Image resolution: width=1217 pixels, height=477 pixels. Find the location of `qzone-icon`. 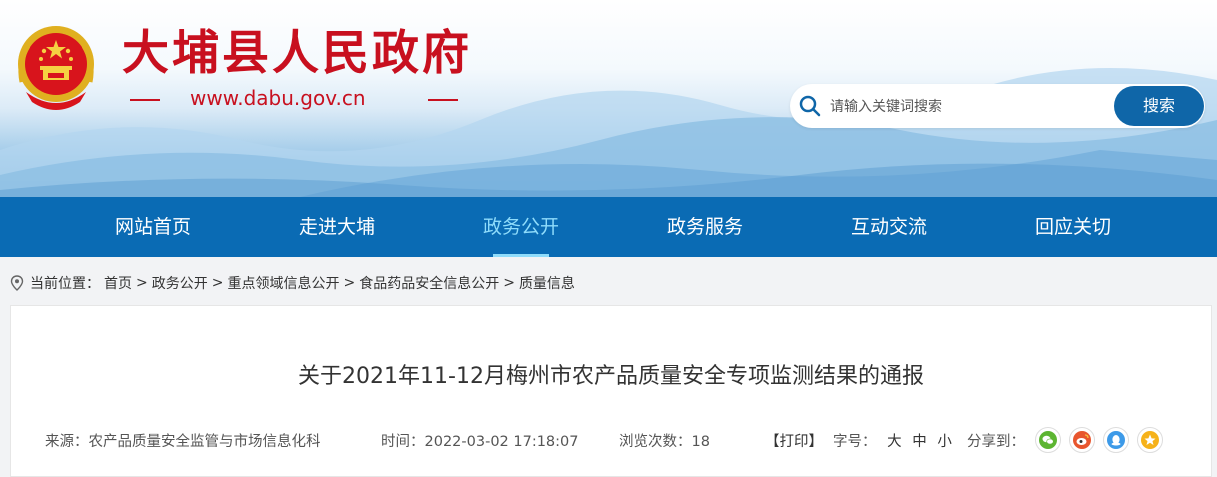

qzone-icon is located at coordinates (1150, 440).